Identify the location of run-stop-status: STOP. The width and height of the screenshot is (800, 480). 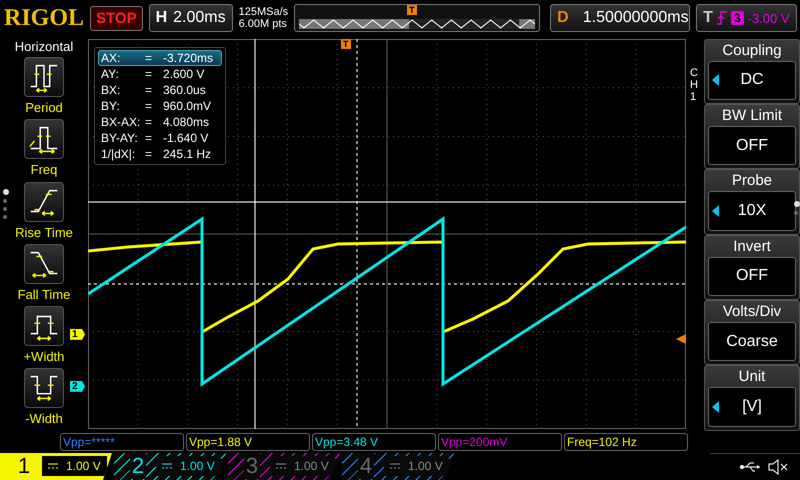
(116, 18).